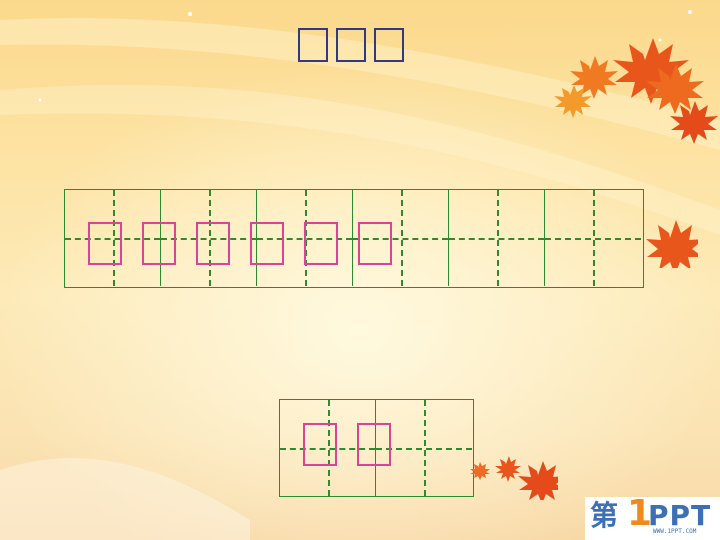 The height and width of the screenshot is (540, 720). What do you see at coordinates (680, 515) in the screenshot?
I see `logo-text: PPT` at bounding box center [680, 515].